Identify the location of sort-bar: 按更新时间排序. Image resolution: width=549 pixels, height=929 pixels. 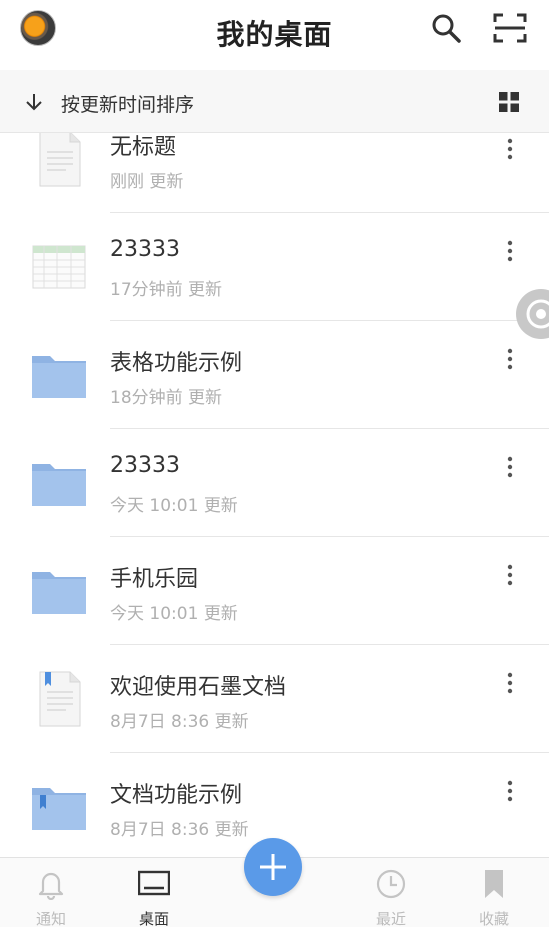
(274, 101).